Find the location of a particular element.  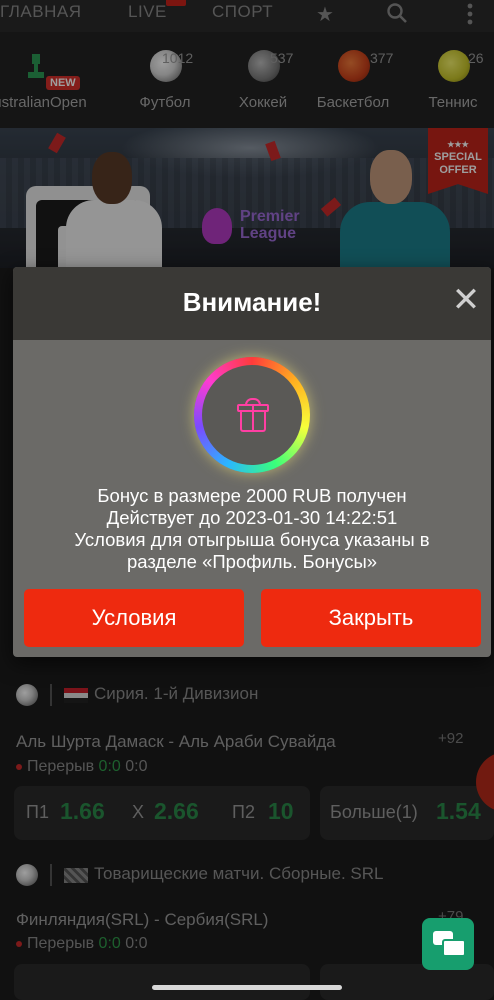

home-indicator is located at coordinates (247, 987).